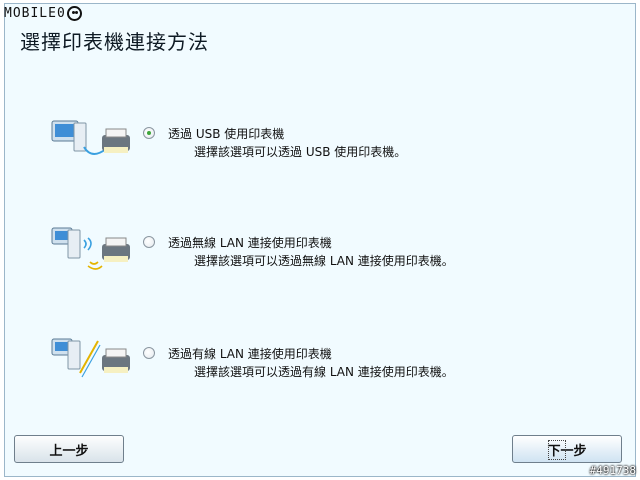 The width and height of the screenshot is (640, 480). Describe the element at coordinates (149, 353) in the screenshot. I see `radio-wired-lan` at that location.